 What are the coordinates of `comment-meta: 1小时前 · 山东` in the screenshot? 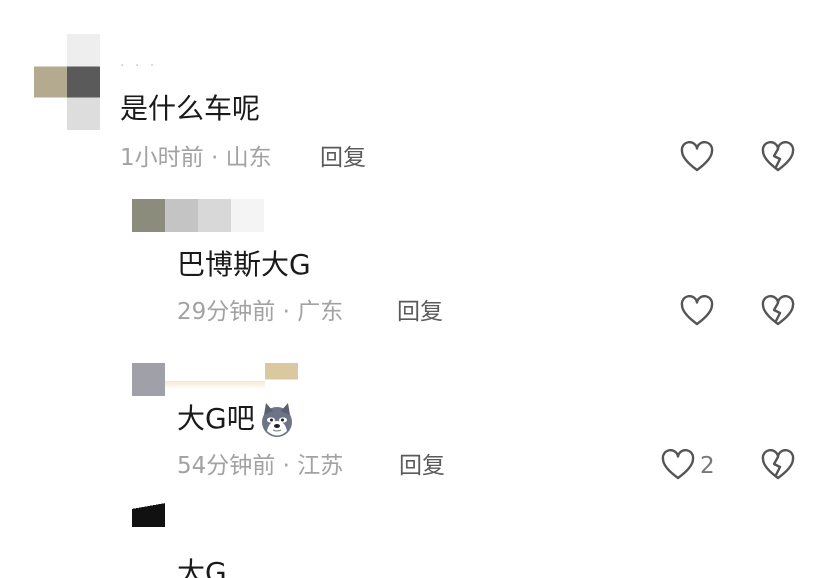 It's located at (196, 158).